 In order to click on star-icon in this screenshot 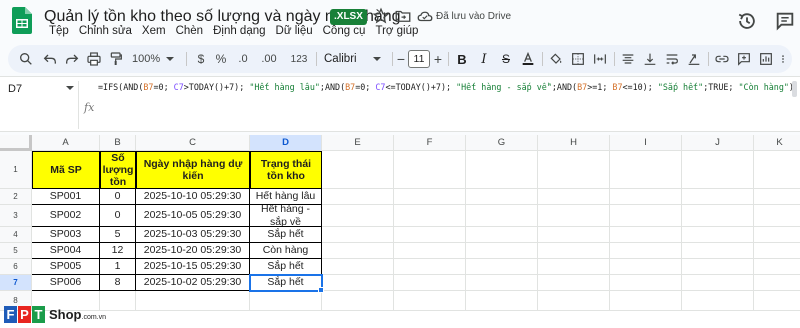, I will do `click(381, 16)`.